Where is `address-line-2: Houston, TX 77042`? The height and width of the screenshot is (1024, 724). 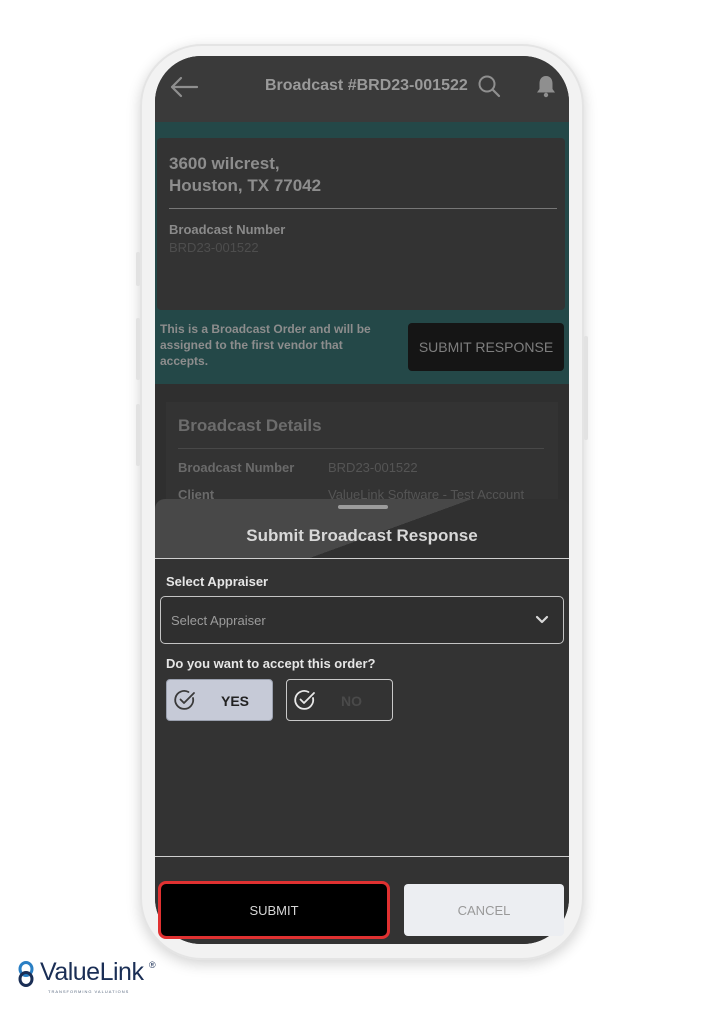 address-line-2: Houston, TX 77042 is located at coordinates (245, 185).